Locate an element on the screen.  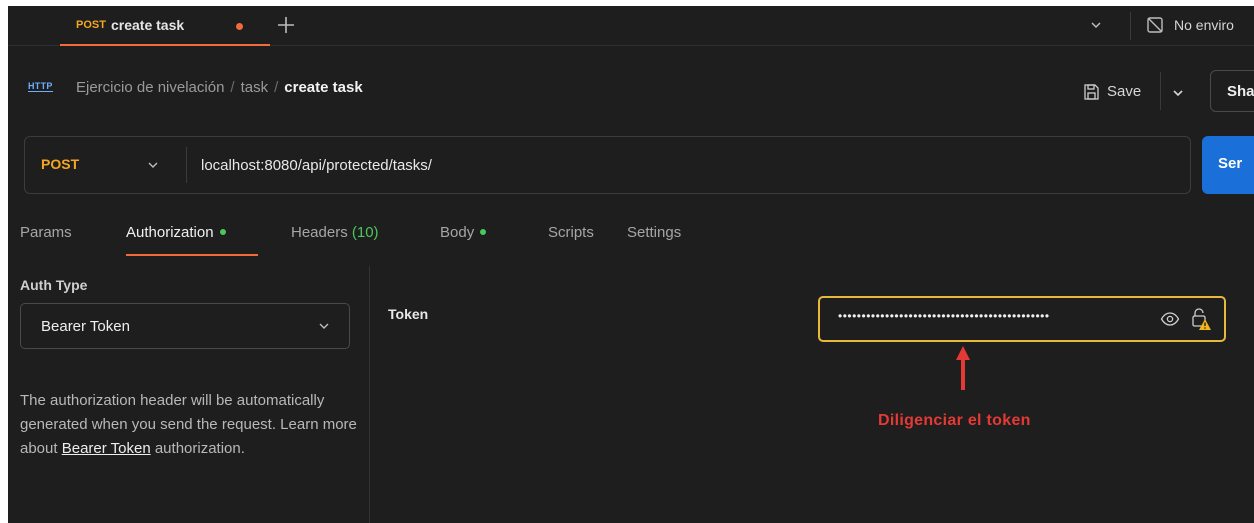
arrow-up-icon is located at coordinates (963, 368).